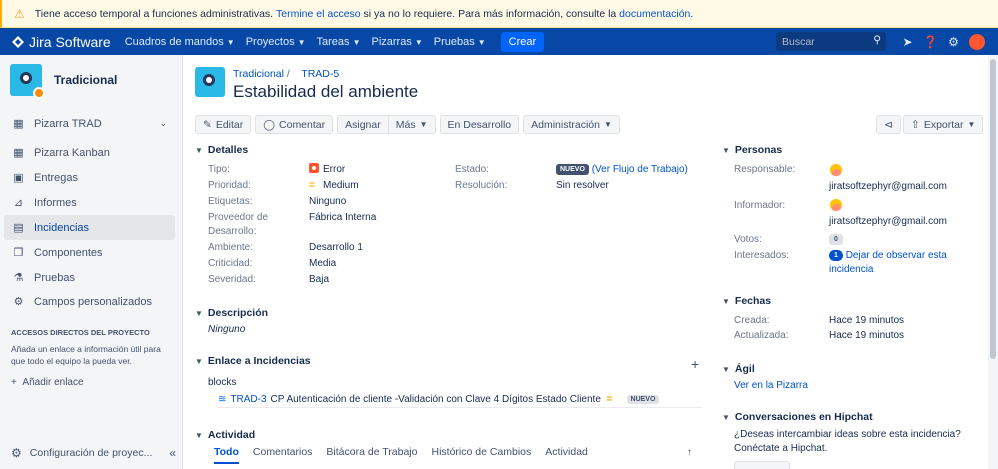 Image resolution: width=998 pixels, height=469 pixels. Describe the element at coordinates (888, 222) in the screenshot. I see `reporter-value: jiratsoftzephyr@gmail.com` at that location.